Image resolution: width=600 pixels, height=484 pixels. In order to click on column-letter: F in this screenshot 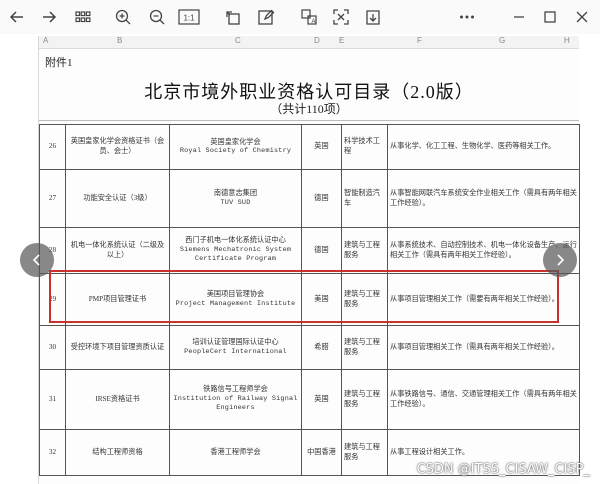, I will do `click(419, 40)`.